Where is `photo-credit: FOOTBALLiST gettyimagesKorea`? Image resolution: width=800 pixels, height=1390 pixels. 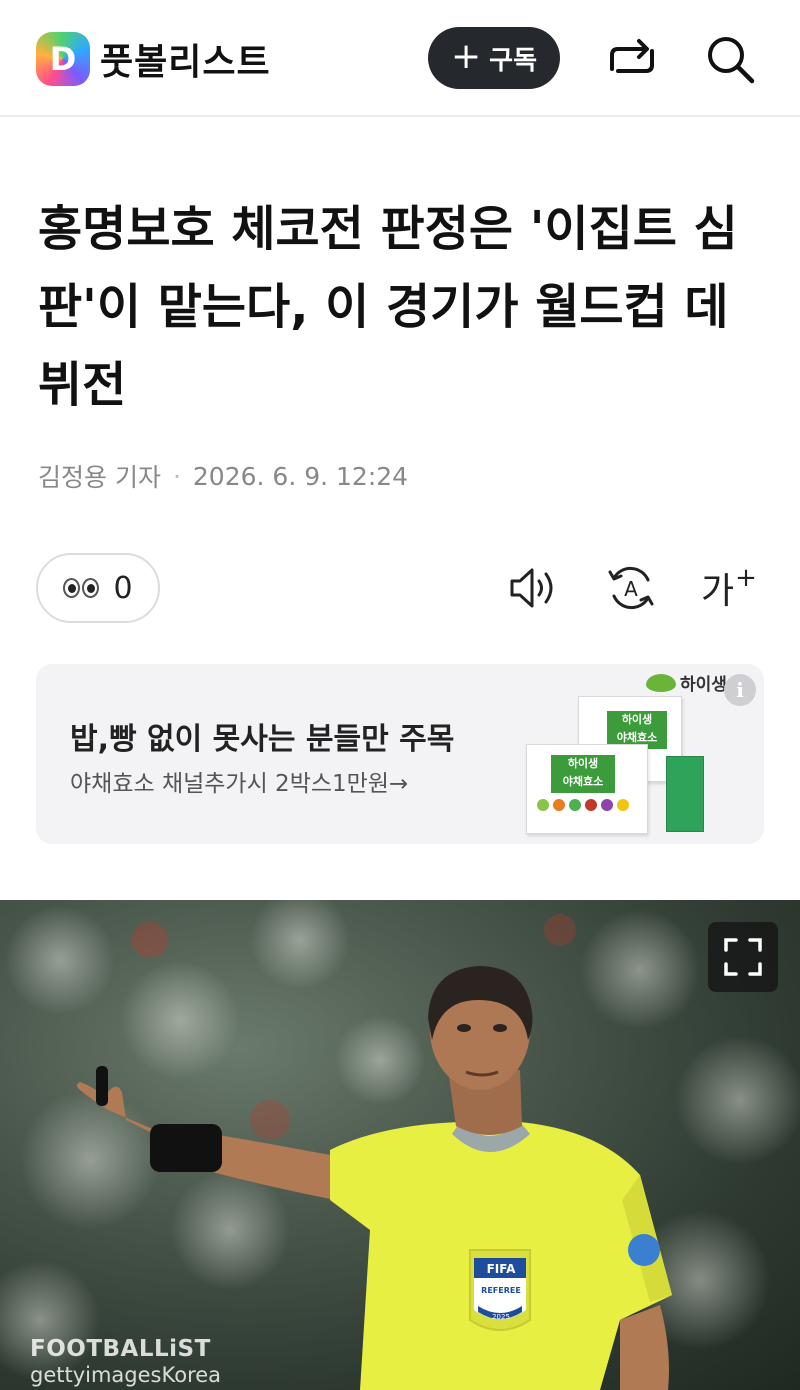 photo-credit: FOOTBALLiST gettyimagesKorea is located at coordinates (125, 1362).